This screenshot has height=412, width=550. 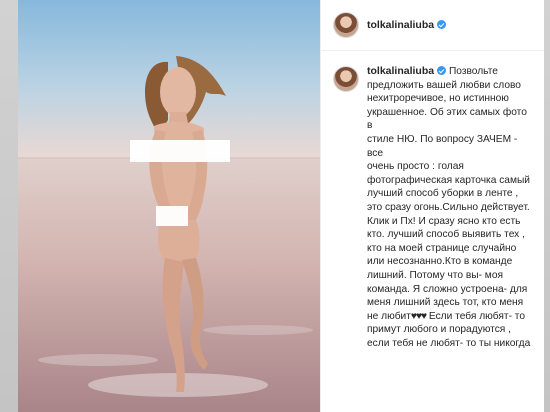 I want to click on caption-line: не любит, so click(x=389, y=316).